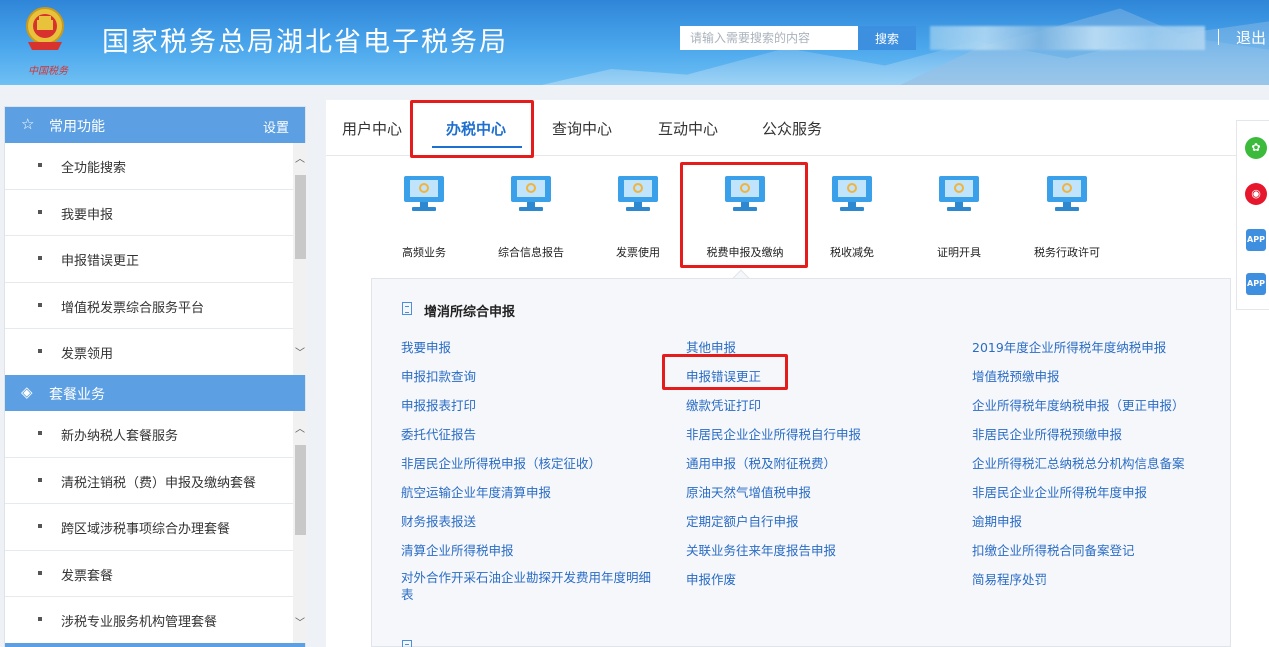 Image resolution: width=1269 pixels, height=647 pixels. What do you see at coordinates (526, 586) in the screenshot?
I see `link-item: 对外合作开采石油企业勘探开发费用年度明细表` at bounding box center [526, 586].